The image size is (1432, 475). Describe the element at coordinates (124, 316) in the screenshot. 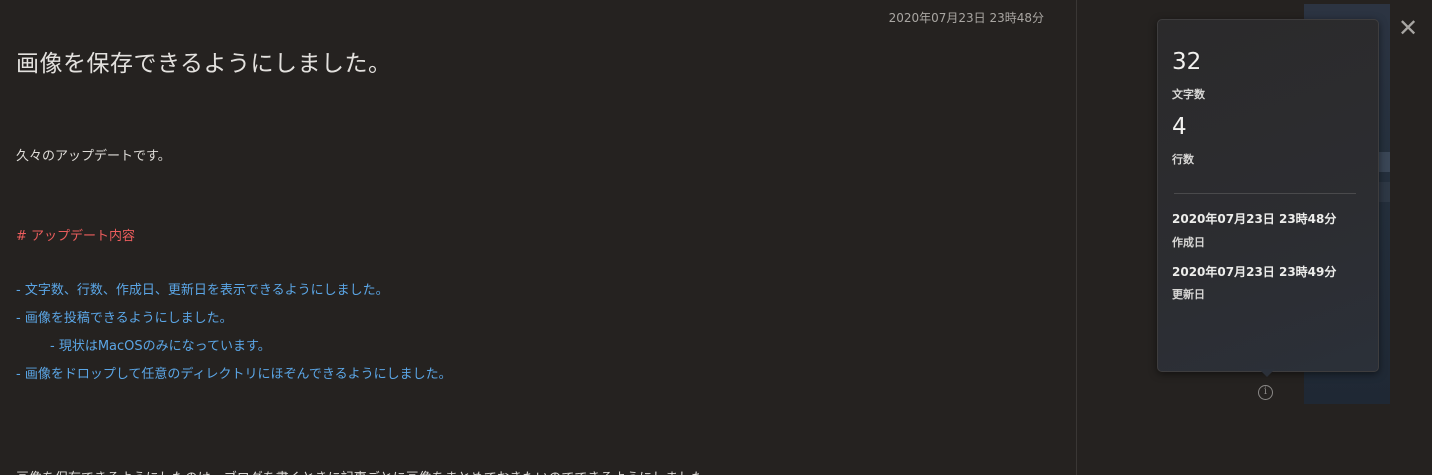

I see `editor-list-item: - 画像を投稿できるようにしました。` at that location.